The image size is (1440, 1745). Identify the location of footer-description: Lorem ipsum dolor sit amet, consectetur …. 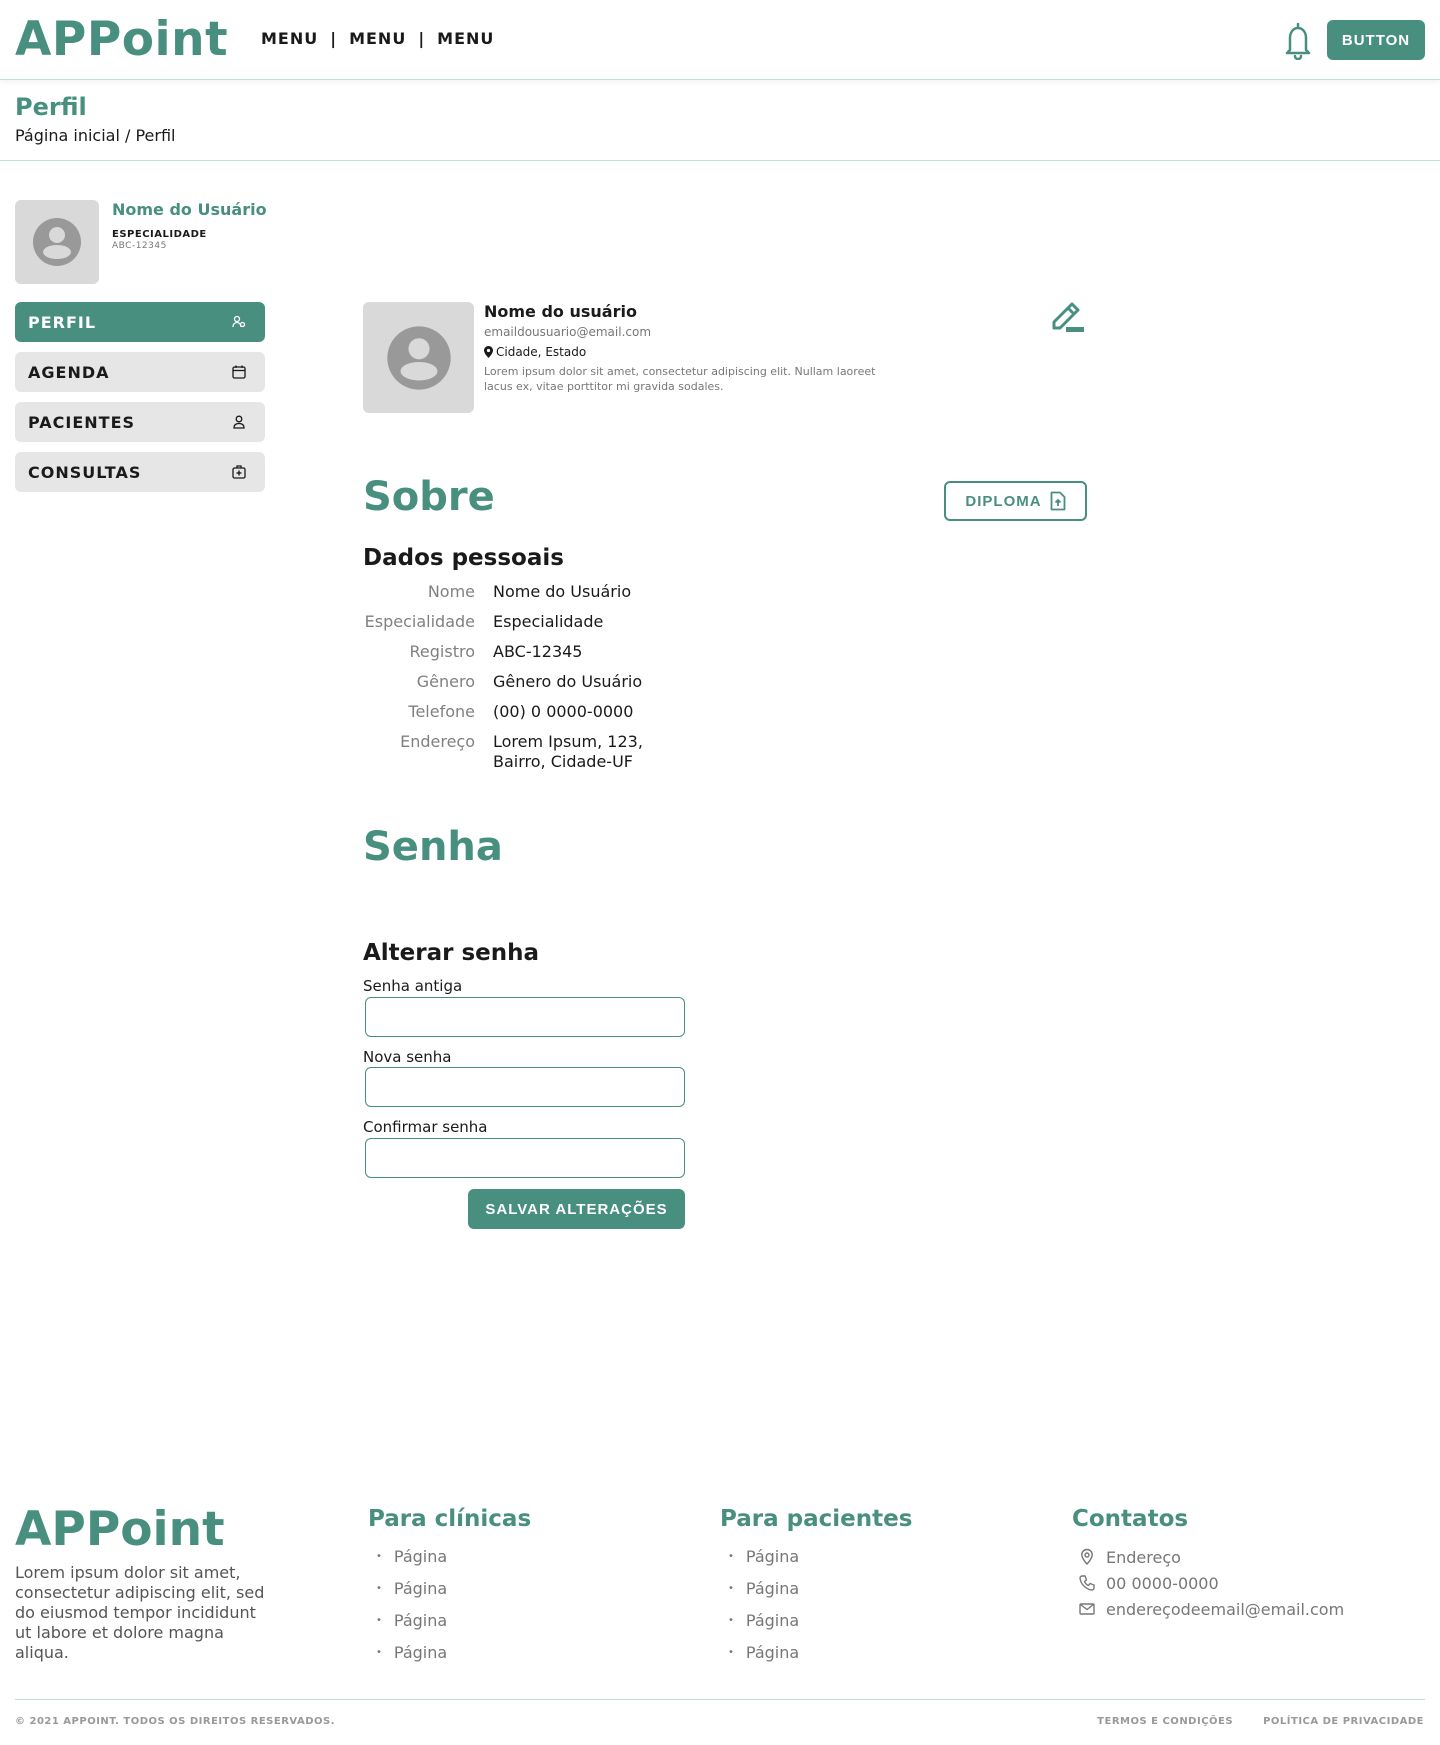
(140, 1612).